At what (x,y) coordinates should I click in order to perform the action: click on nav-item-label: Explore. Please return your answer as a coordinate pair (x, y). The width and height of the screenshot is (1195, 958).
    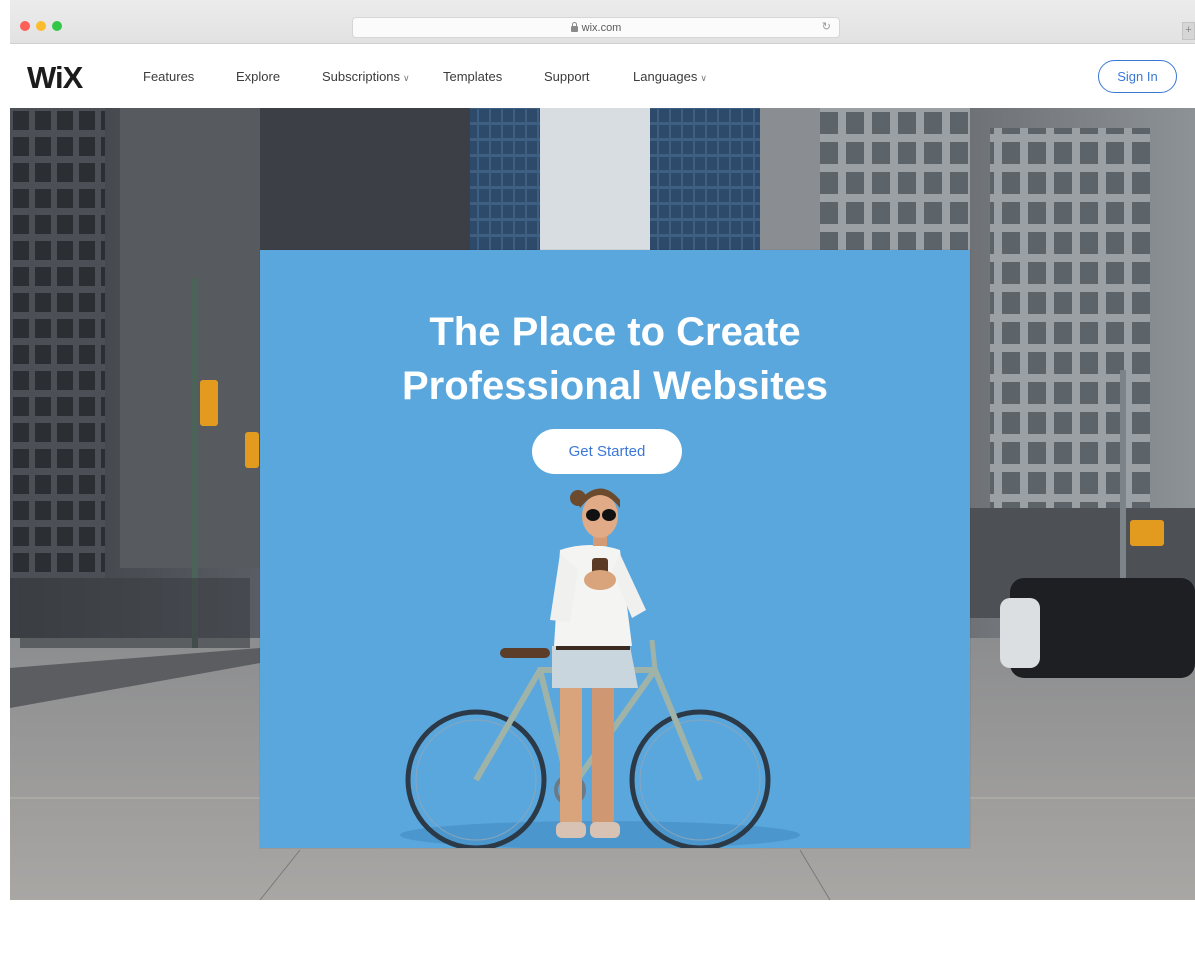
    Looking at the image, I should click on (258, 76).